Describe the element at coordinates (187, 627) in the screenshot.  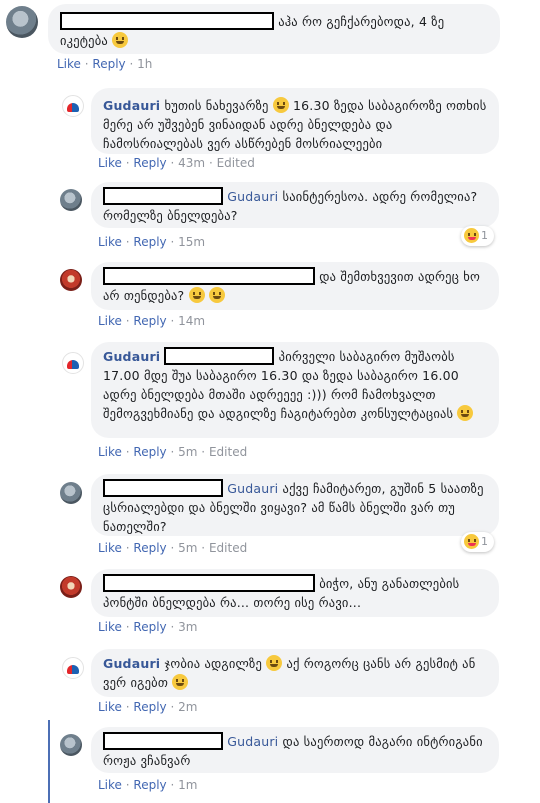
I see `timestamp: 3m` at that location.